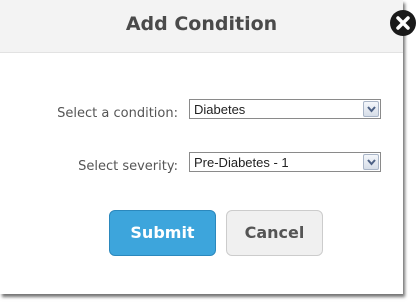 The image size is (417, 302). I want to click on close-icon, so click(403, 23).